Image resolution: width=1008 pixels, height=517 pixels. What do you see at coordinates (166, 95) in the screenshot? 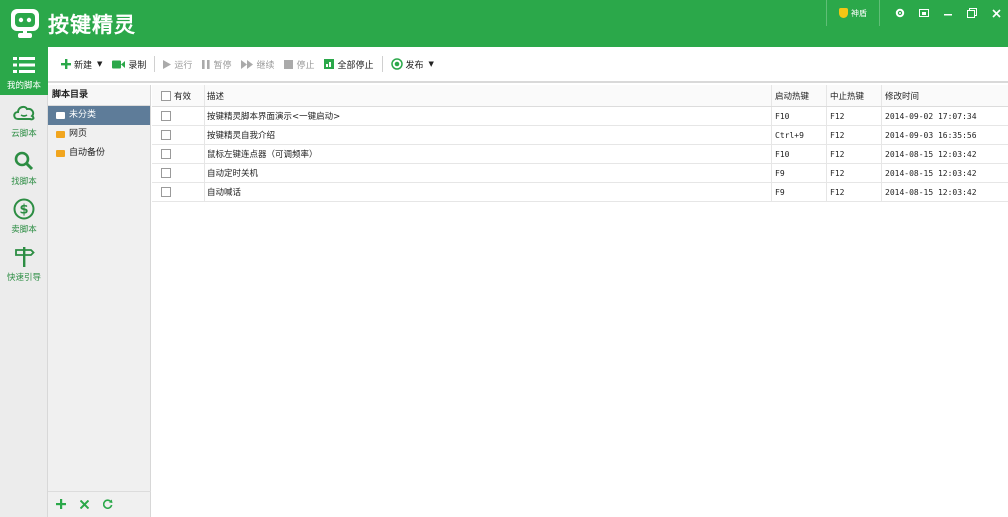
I see `select-all-checkbox` at bounding box center [166, 95].